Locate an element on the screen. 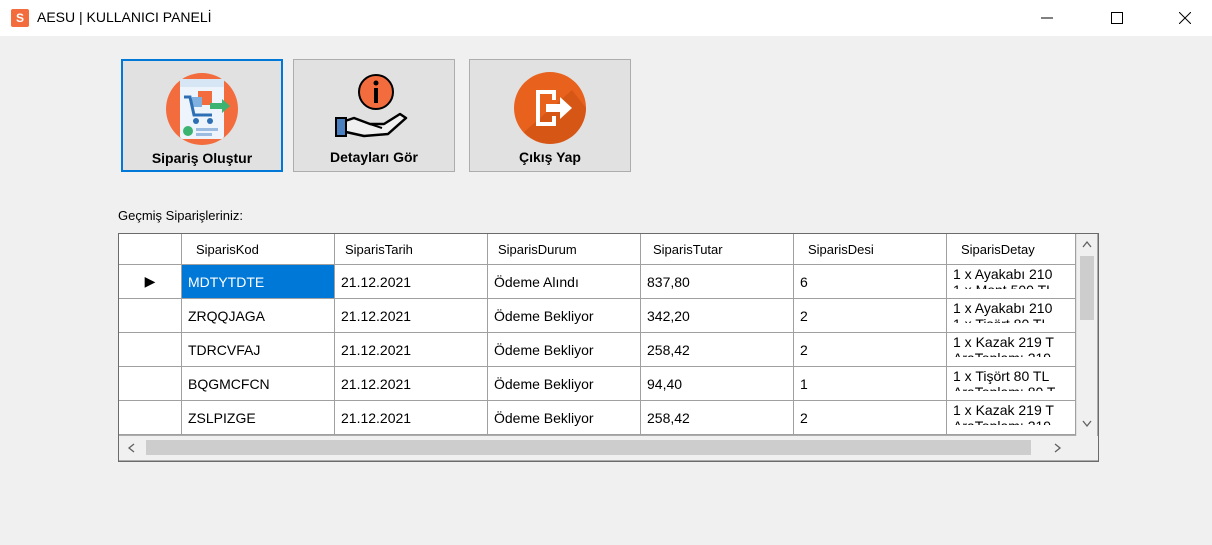  cell-tutar: 342,20 is located at coordinates (717, 316).